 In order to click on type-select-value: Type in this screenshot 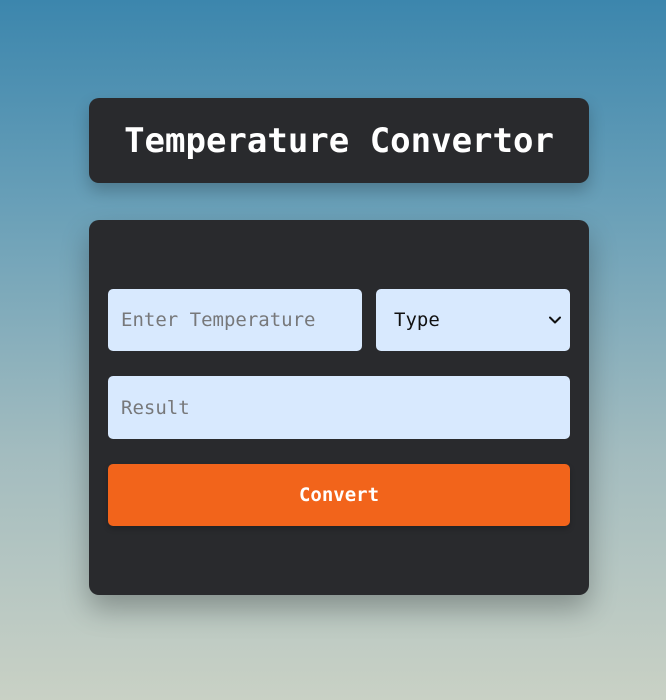, I will do `click(417, 320)`.